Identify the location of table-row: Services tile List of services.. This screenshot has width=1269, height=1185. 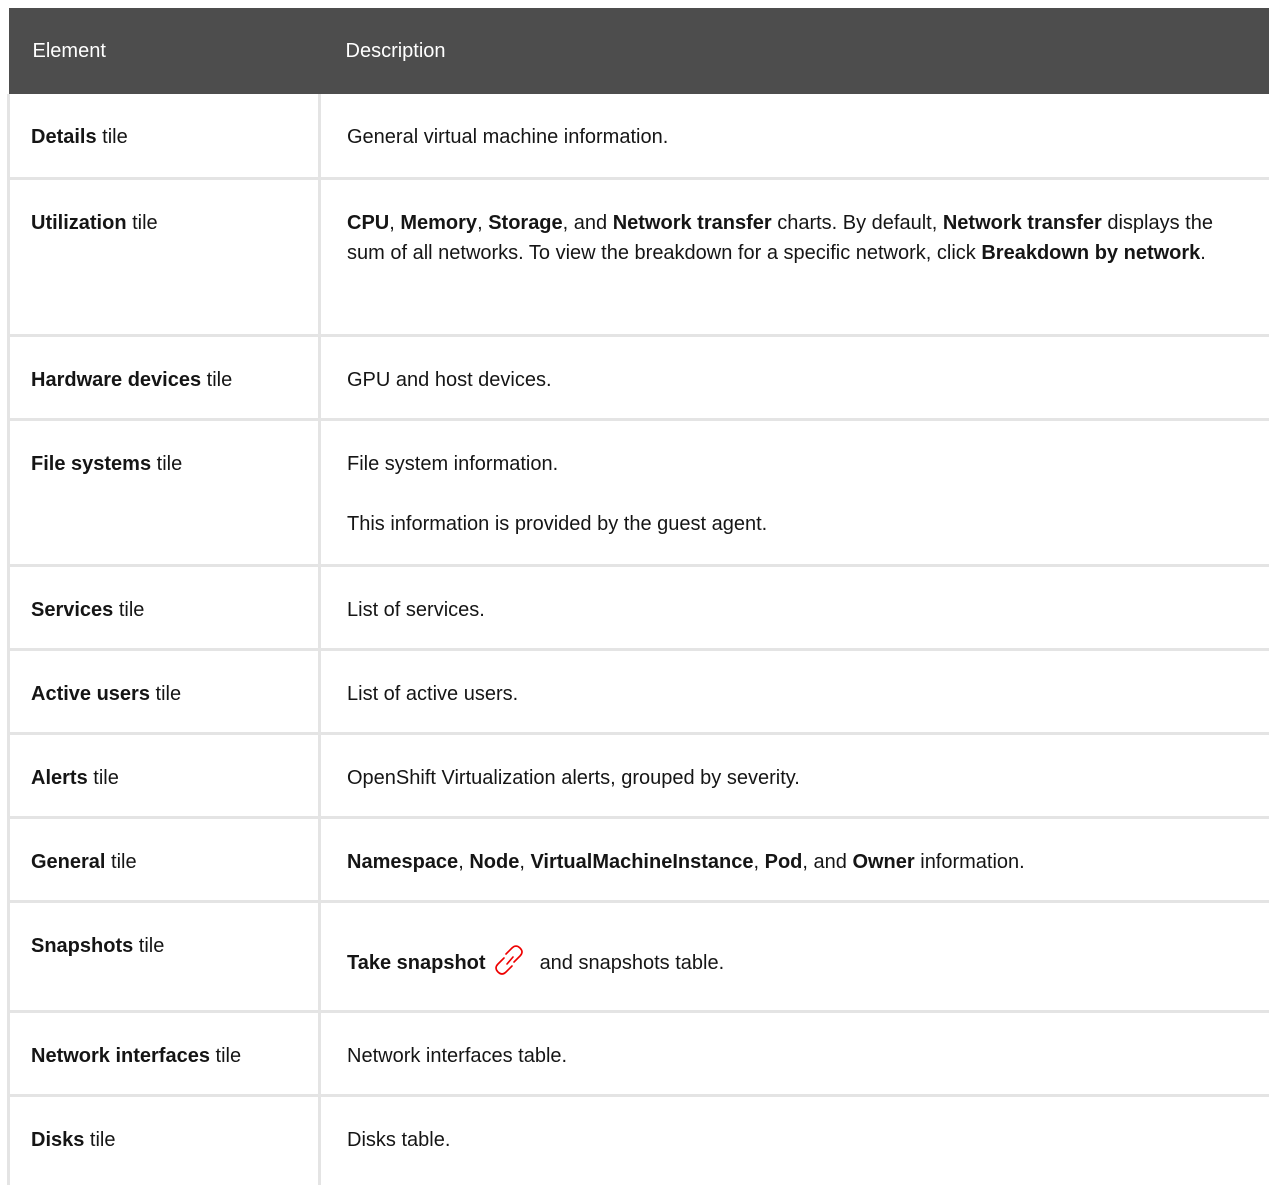
(639, 607).